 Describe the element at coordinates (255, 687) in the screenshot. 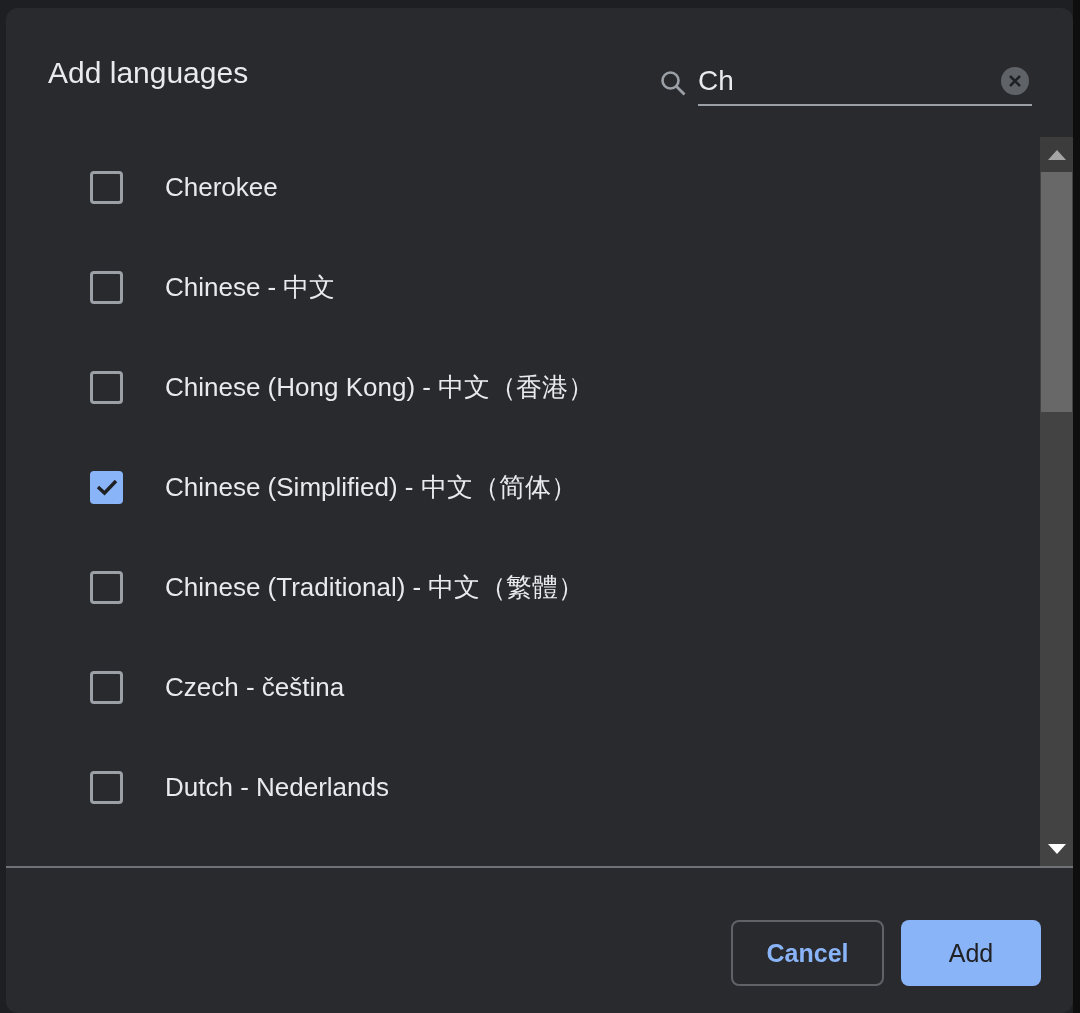

I see `language-label: Czech - čeština` at that location.